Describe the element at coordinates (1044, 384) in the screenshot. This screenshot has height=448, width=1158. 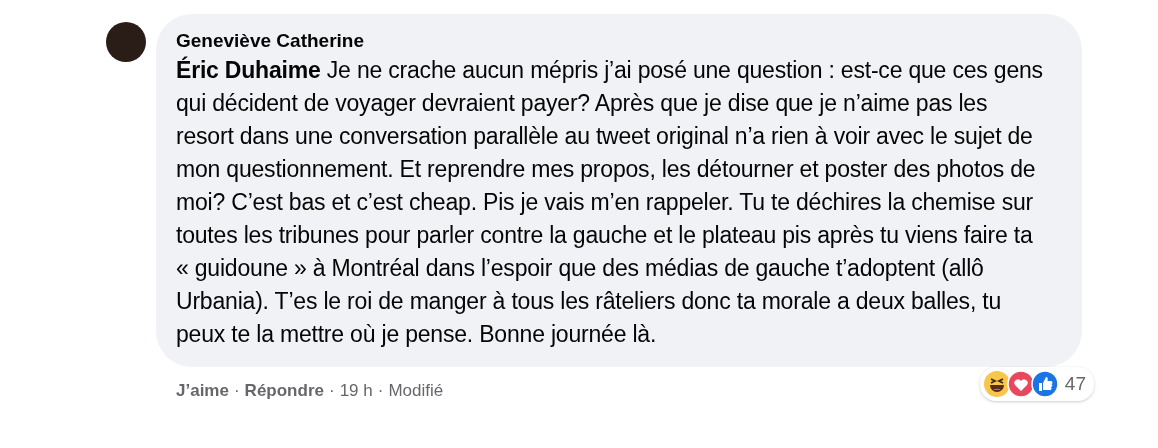
I see `thumbs-up-icon` at that location.